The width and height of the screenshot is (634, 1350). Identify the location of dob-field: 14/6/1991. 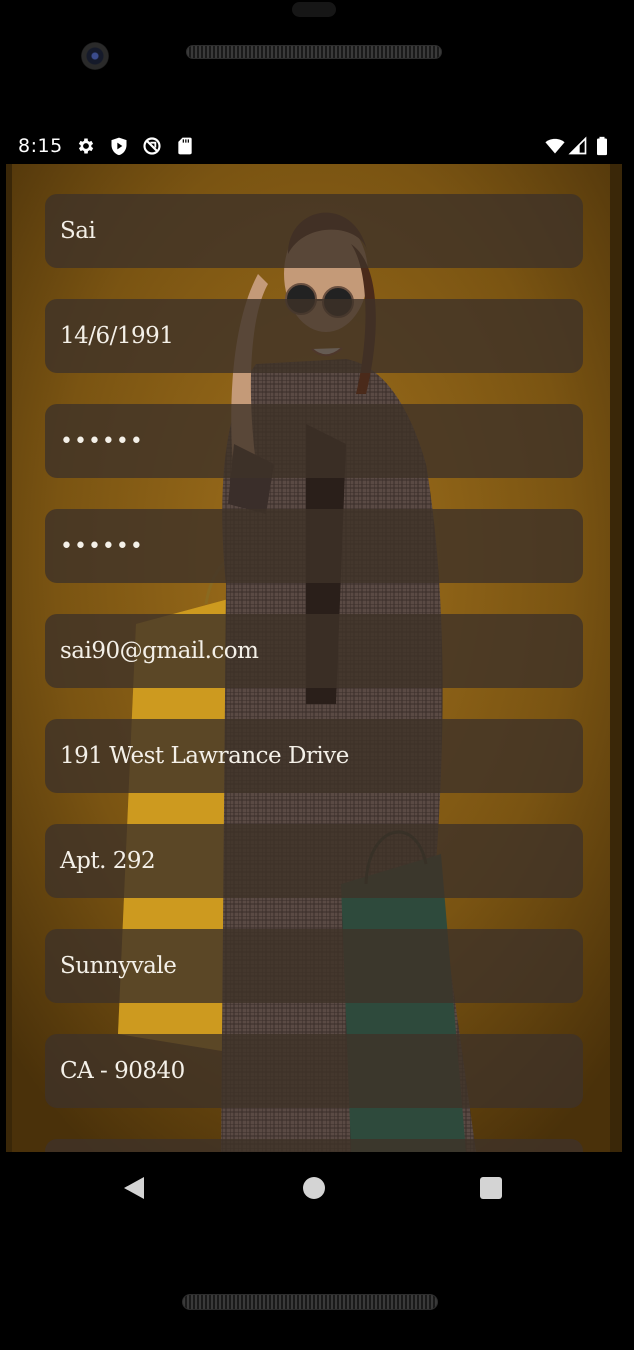
(314, 336).